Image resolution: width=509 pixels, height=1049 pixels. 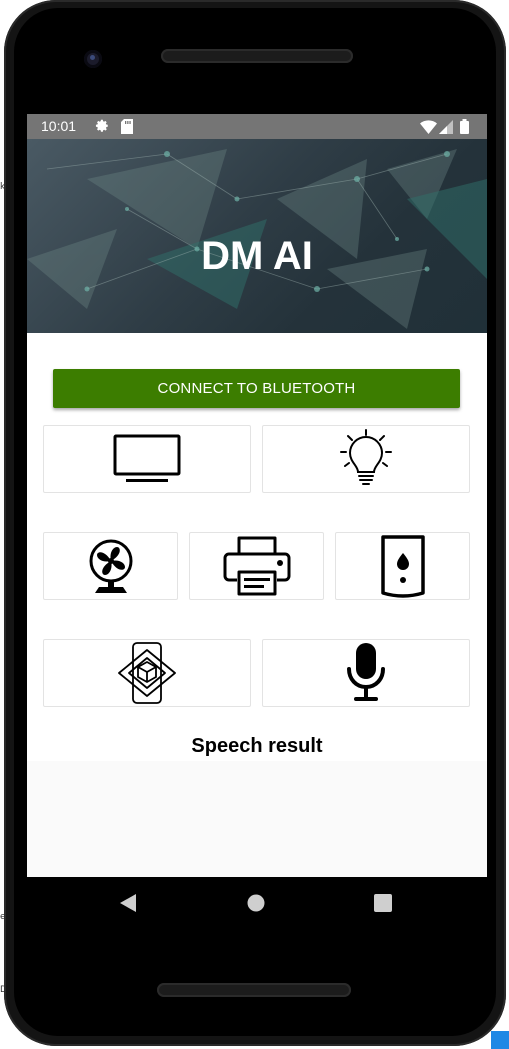 What do you see at coordinates (256, 388) in the screenshot?
I see `connect-bluetooth-button: CONNECT TO BLUETOOTH` at bounding box center [256, 388].